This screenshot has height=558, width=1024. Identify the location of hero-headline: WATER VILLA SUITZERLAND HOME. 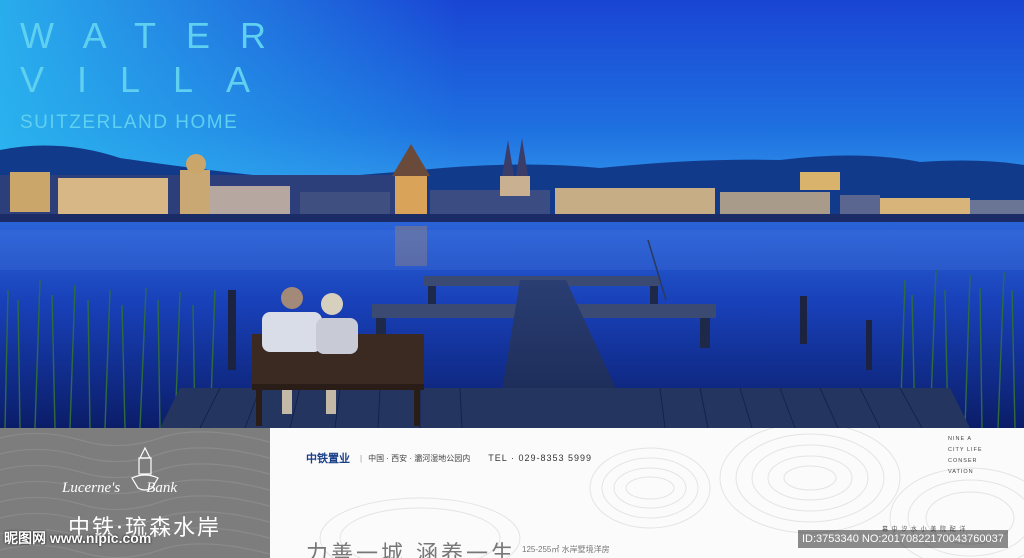
(158, 74).